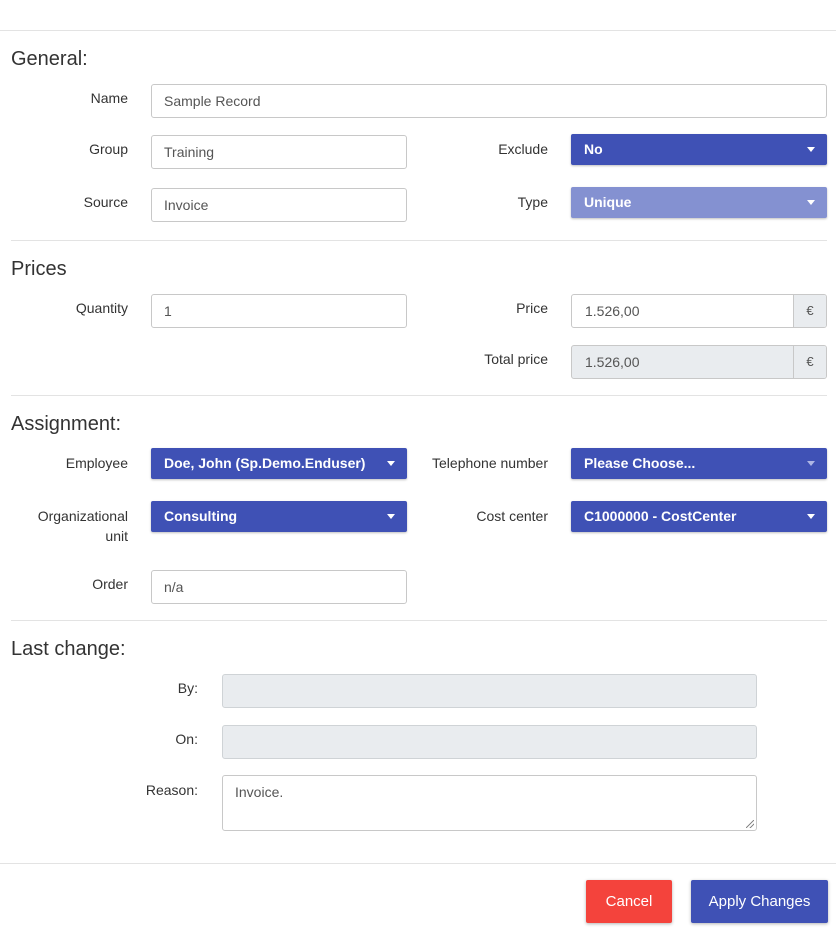 This screenshot has height=935, width=836. I want to click on price-label: Price, so click(532, 308).